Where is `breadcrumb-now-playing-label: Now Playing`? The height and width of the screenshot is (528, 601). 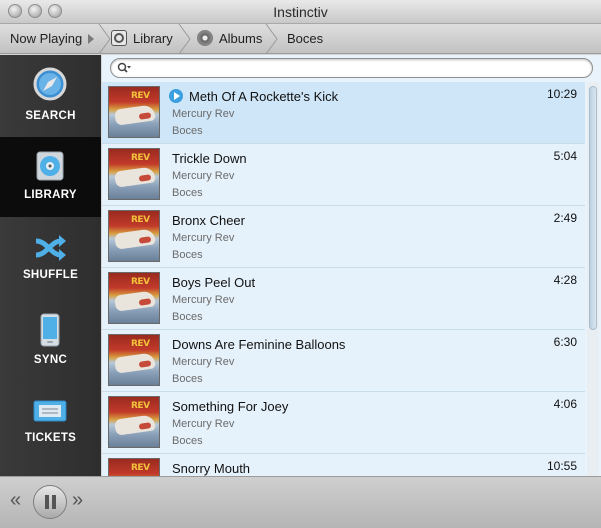 breadcrumb-now-playing-label: Now Playing is located at coordinates (46, 38).